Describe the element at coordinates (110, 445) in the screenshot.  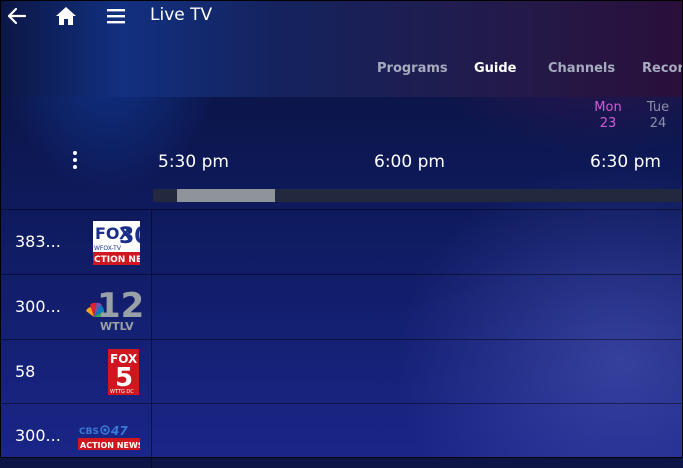
I see `svg-text: ACTION NEWS` at that location.